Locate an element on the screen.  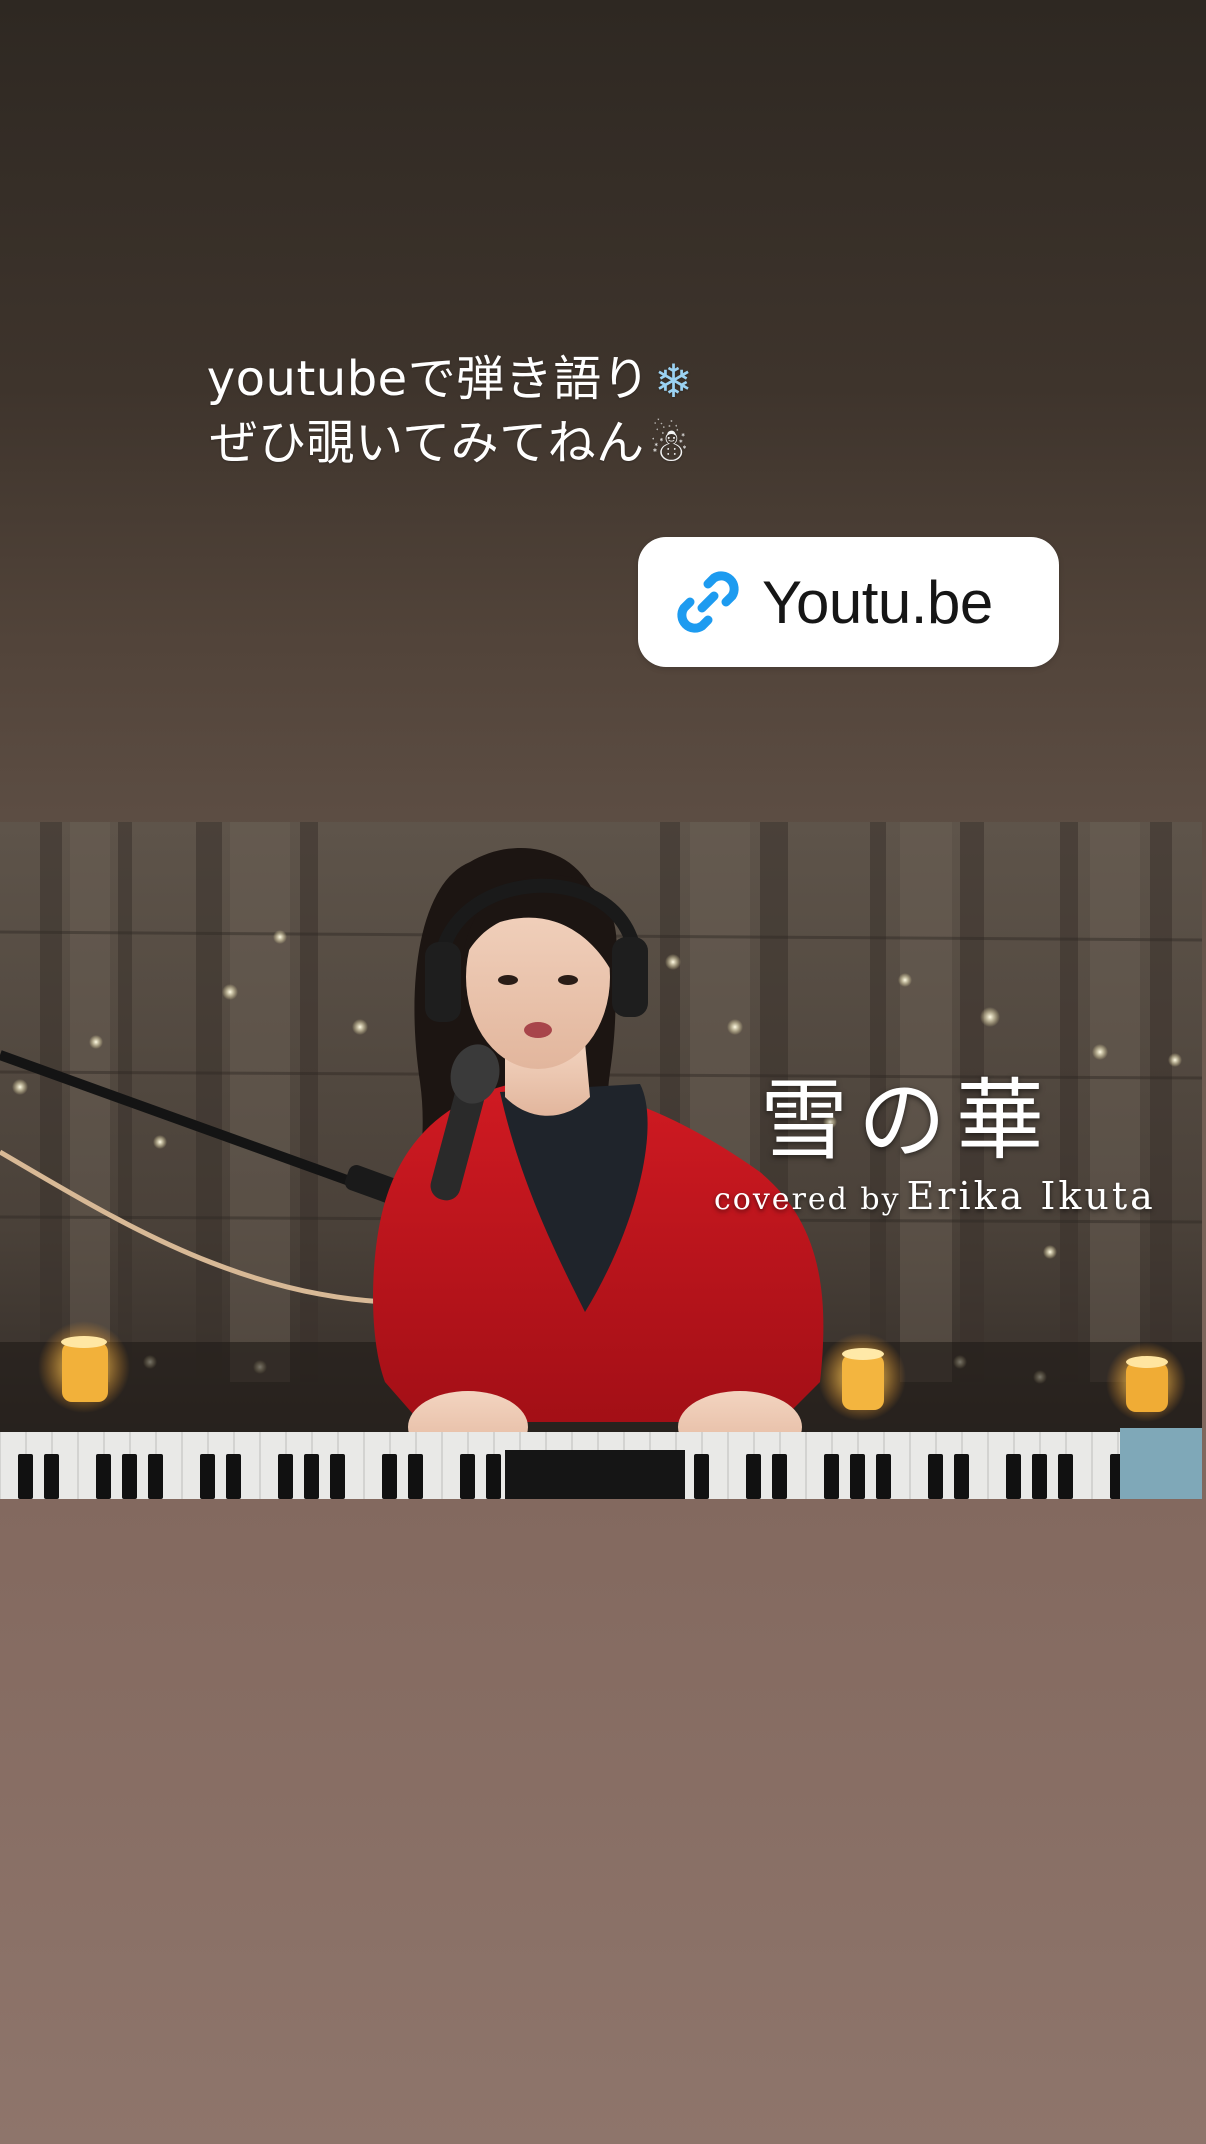
candle-right is located at coordinates (1146, 1382).